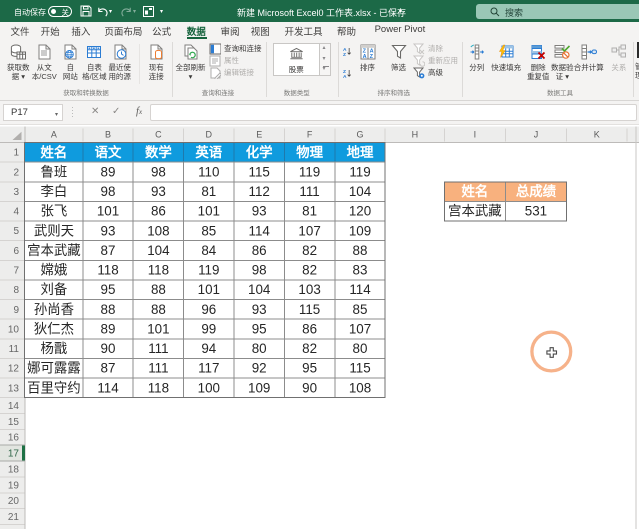 The height and width of the screenshot is (529, 639). What do you see at coordinates (54, 289) in the screenshot?
I see `svg-text: 刘备` at bounding box center [54, 289].